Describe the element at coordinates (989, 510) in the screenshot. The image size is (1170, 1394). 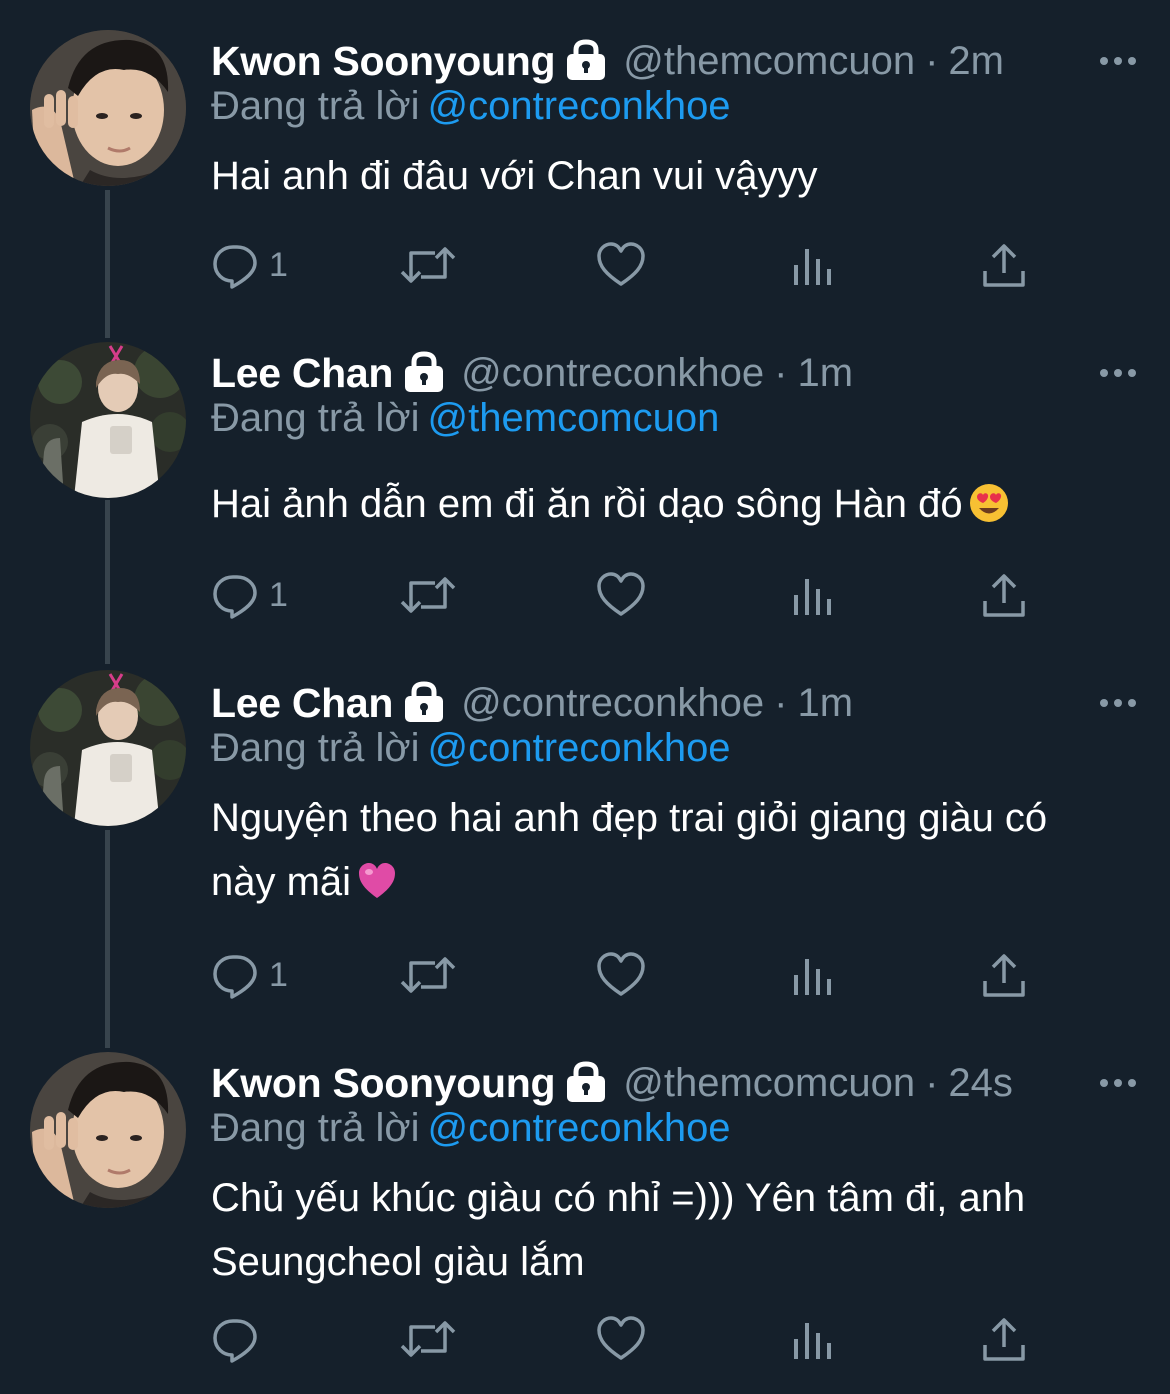
I see `heart-eyes-emoji` at that location.